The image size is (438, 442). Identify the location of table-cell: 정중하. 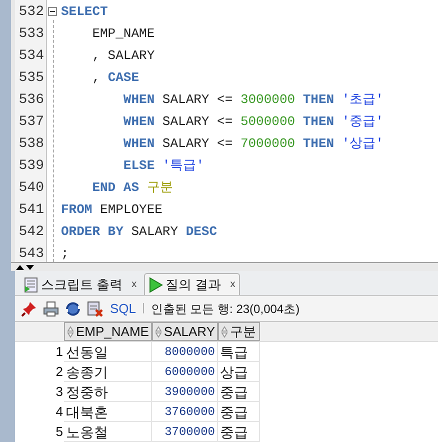
(108, 392).